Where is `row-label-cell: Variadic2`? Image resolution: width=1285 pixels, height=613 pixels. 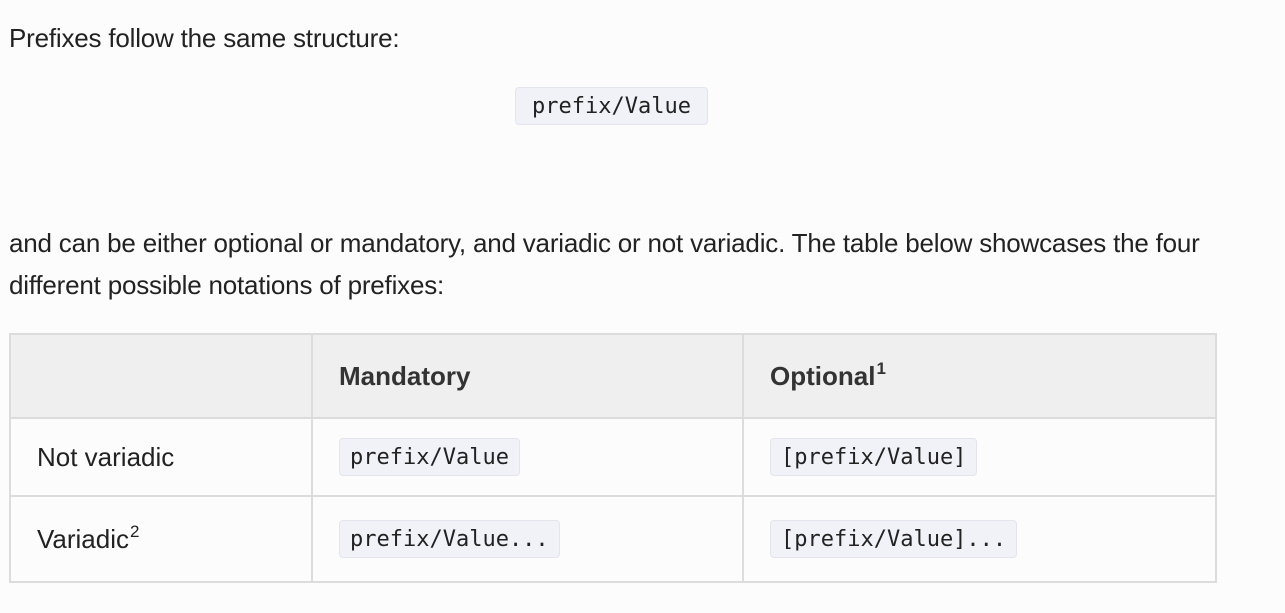 row-label-cell: Variadic2 is located at coordinates (161, 539).